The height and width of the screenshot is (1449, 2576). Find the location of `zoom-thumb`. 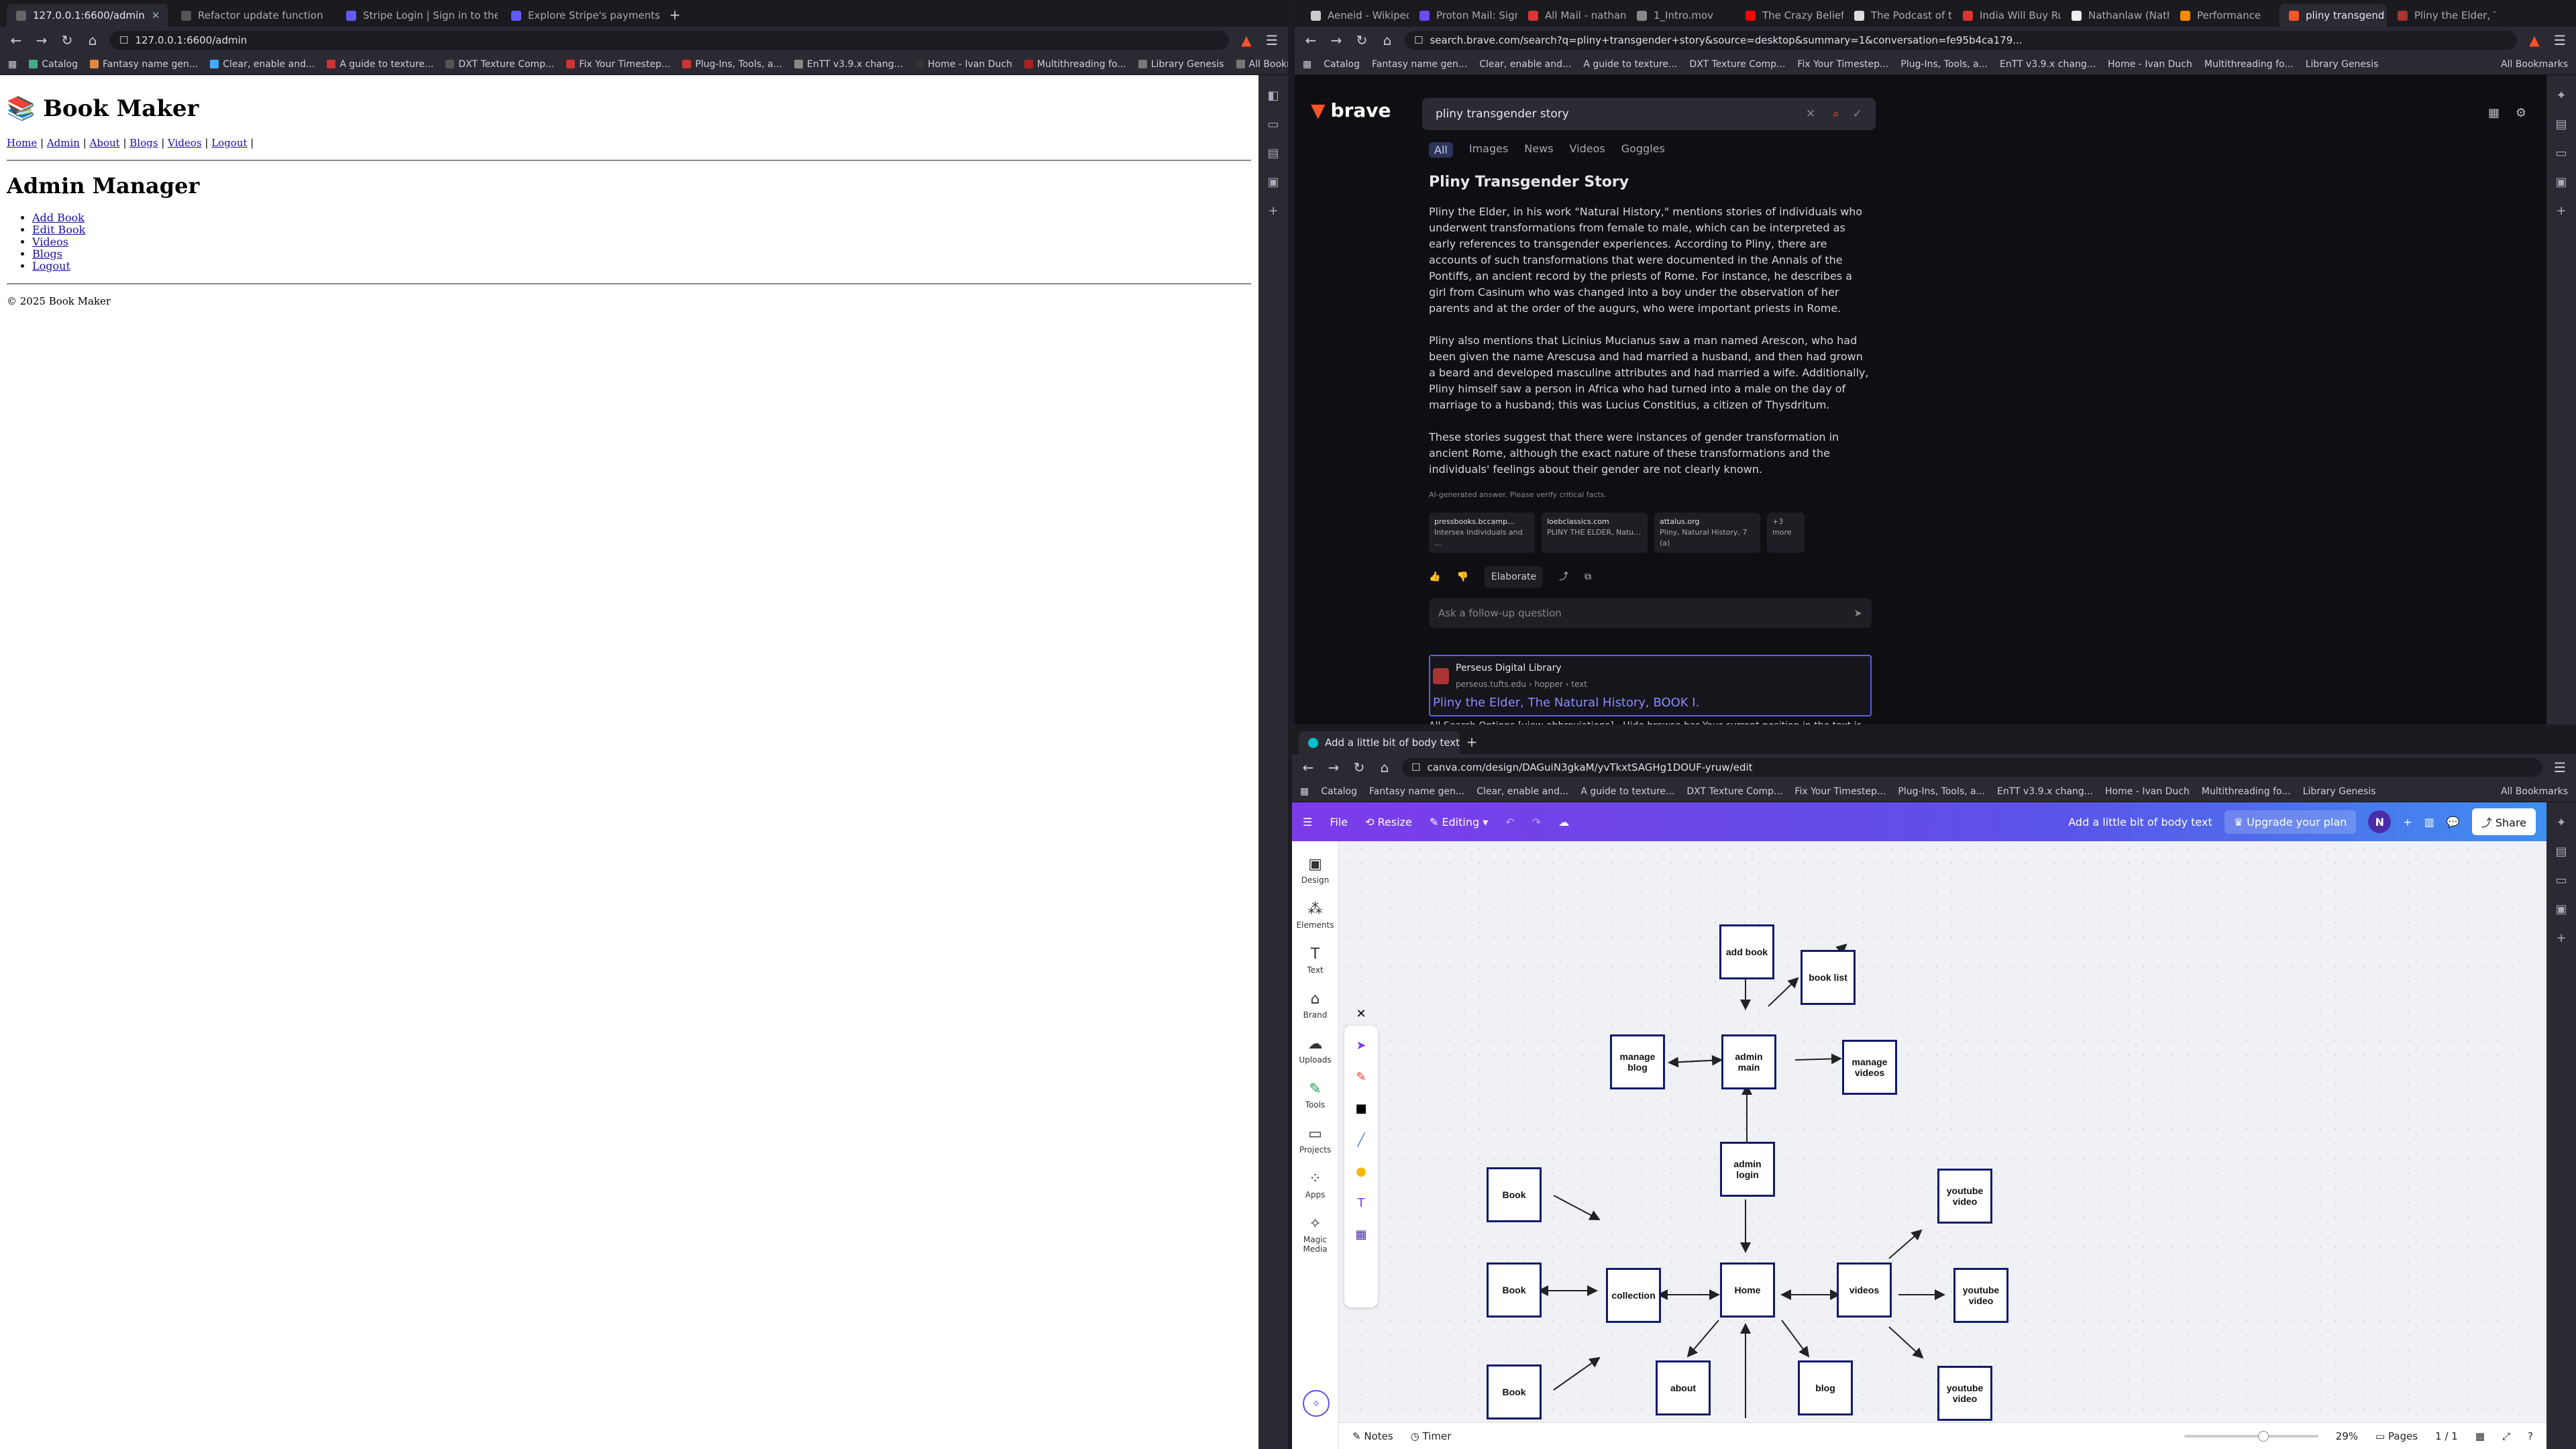

zoom-thumb is located at coordinates (2263, 1436).